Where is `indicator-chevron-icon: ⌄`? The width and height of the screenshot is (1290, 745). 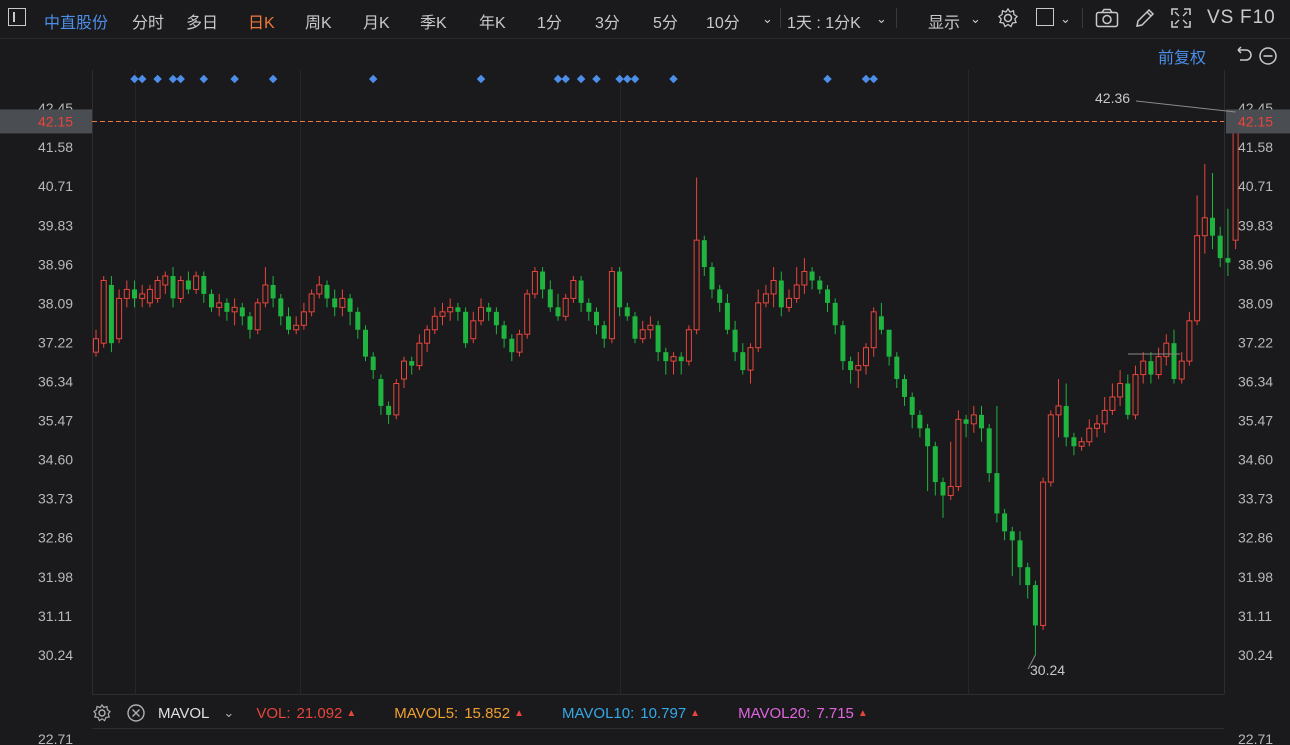
indicator-chevron-icon: ⌄ is located at coordinates (228, 713).